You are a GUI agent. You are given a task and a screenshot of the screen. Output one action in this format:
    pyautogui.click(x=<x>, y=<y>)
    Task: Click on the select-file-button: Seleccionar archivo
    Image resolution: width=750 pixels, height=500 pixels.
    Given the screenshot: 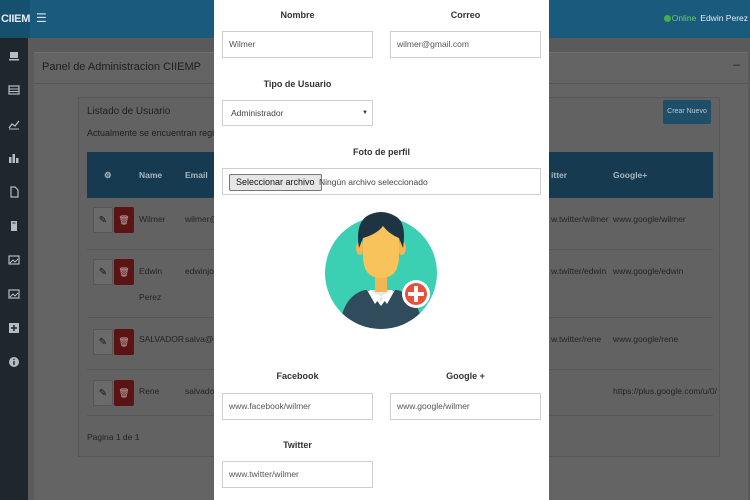 What is the action you would take?
    pyautogui.click(x=275, y=182)
    